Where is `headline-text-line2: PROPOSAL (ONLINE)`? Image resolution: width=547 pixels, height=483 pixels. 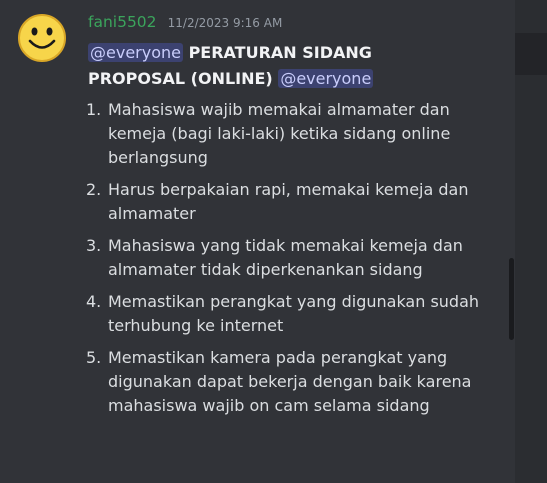
headline-text-line2: PROPOSAL (ONLINE) is located at coordinates (180, 78).